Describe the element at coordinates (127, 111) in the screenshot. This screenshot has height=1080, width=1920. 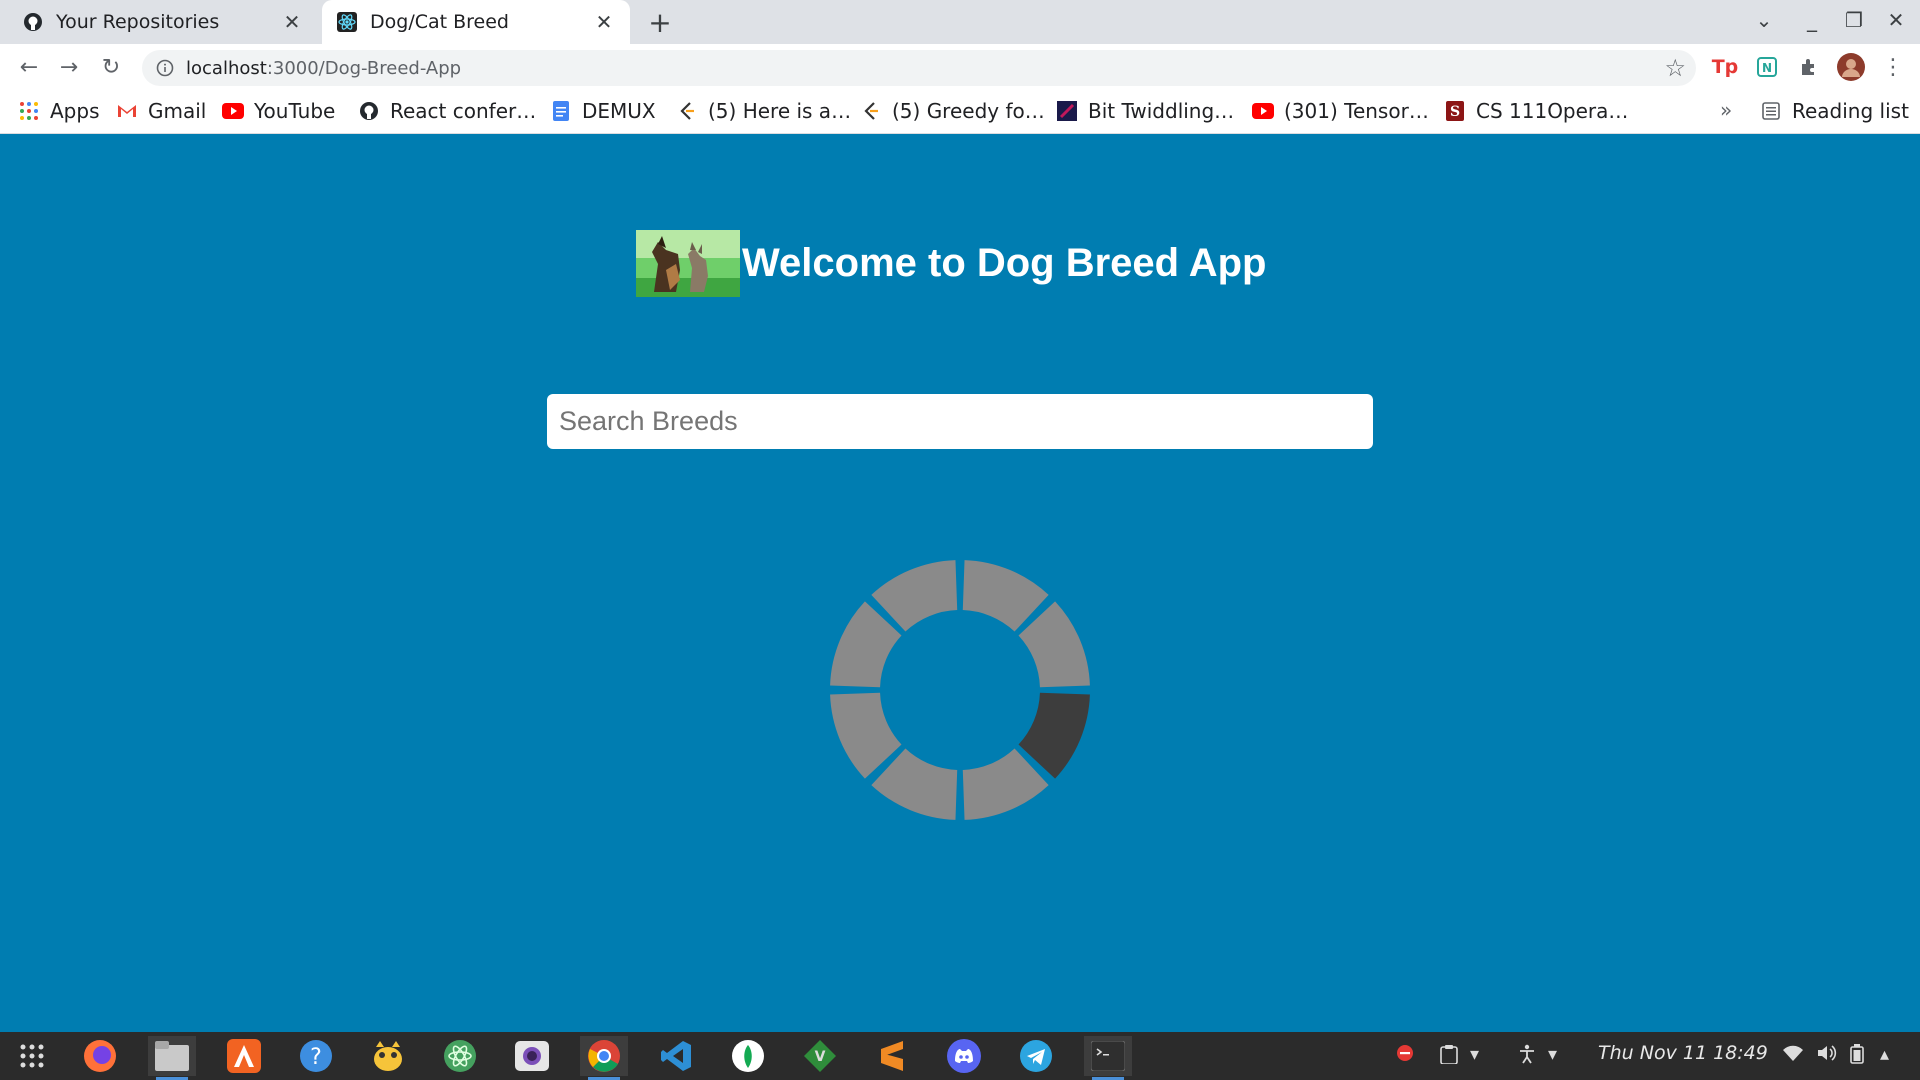
I see `gmail-icon` at that location.